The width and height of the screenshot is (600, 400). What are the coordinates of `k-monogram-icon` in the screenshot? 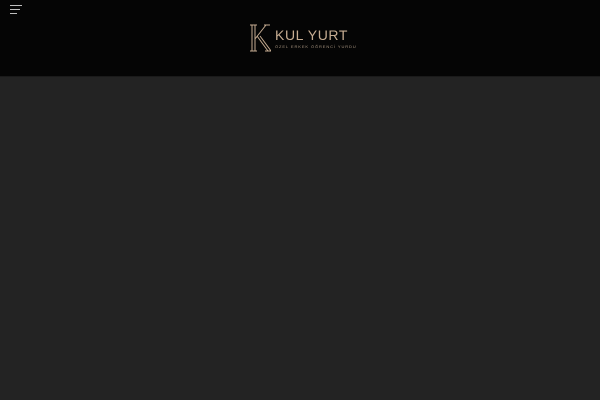 It's located at (260, 38).